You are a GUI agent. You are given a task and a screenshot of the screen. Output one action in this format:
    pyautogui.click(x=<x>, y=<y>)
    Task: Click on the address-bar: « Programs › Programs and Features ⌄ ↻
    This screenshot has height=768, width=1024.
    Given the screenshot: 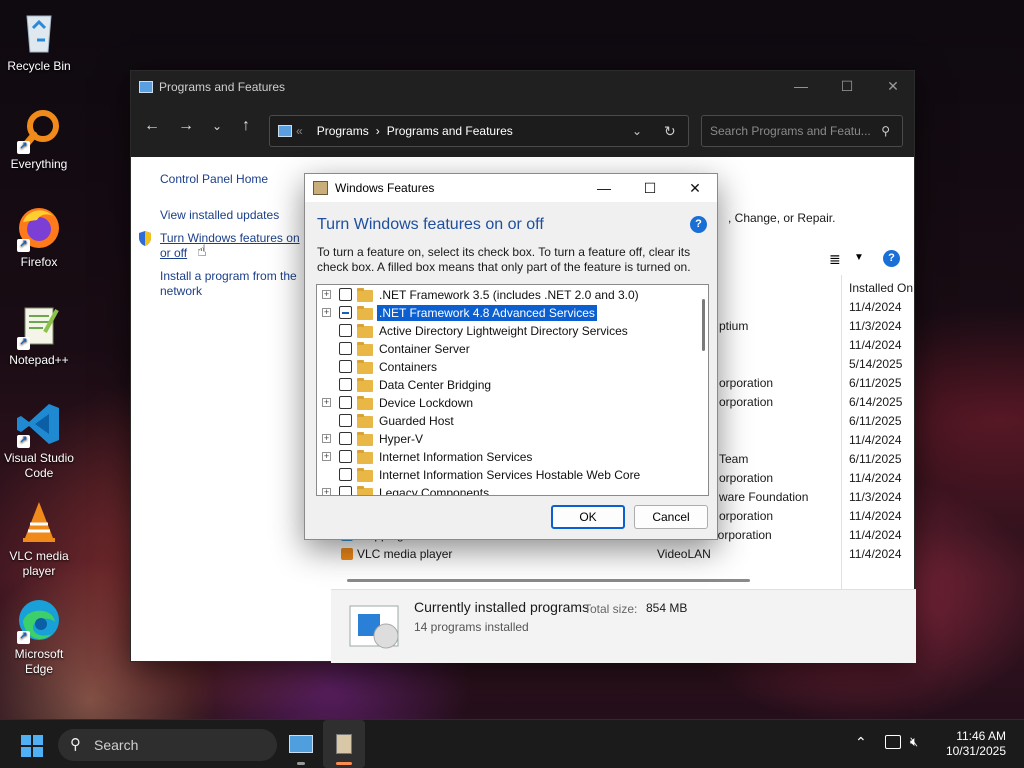 What is the action you would take?
    pyautogui.click(x=479, y=131)
    